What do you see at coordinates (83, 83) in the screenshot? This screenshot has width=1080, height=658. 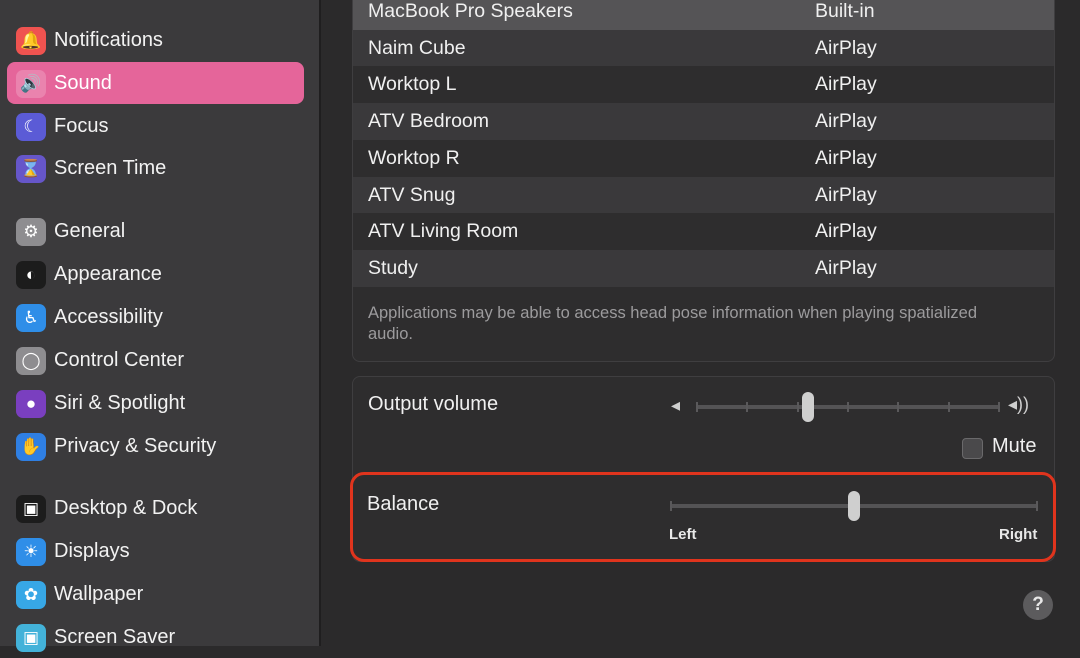 I see `sidebar-item-label: Sound` at bounding box center [83, 83].